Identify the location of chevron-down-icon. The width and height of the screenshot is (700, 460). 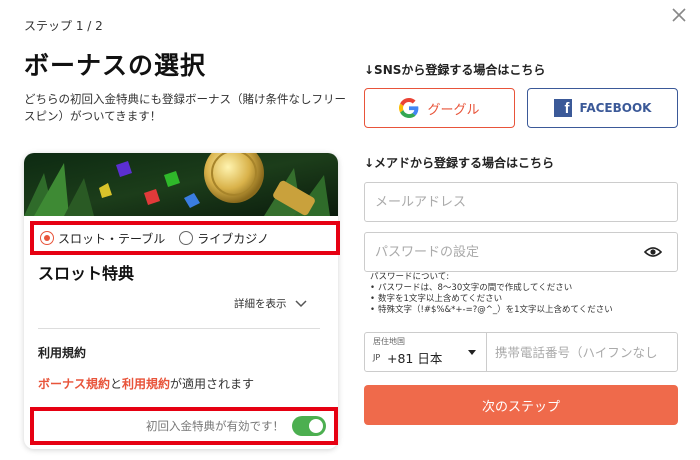
(300, 303).